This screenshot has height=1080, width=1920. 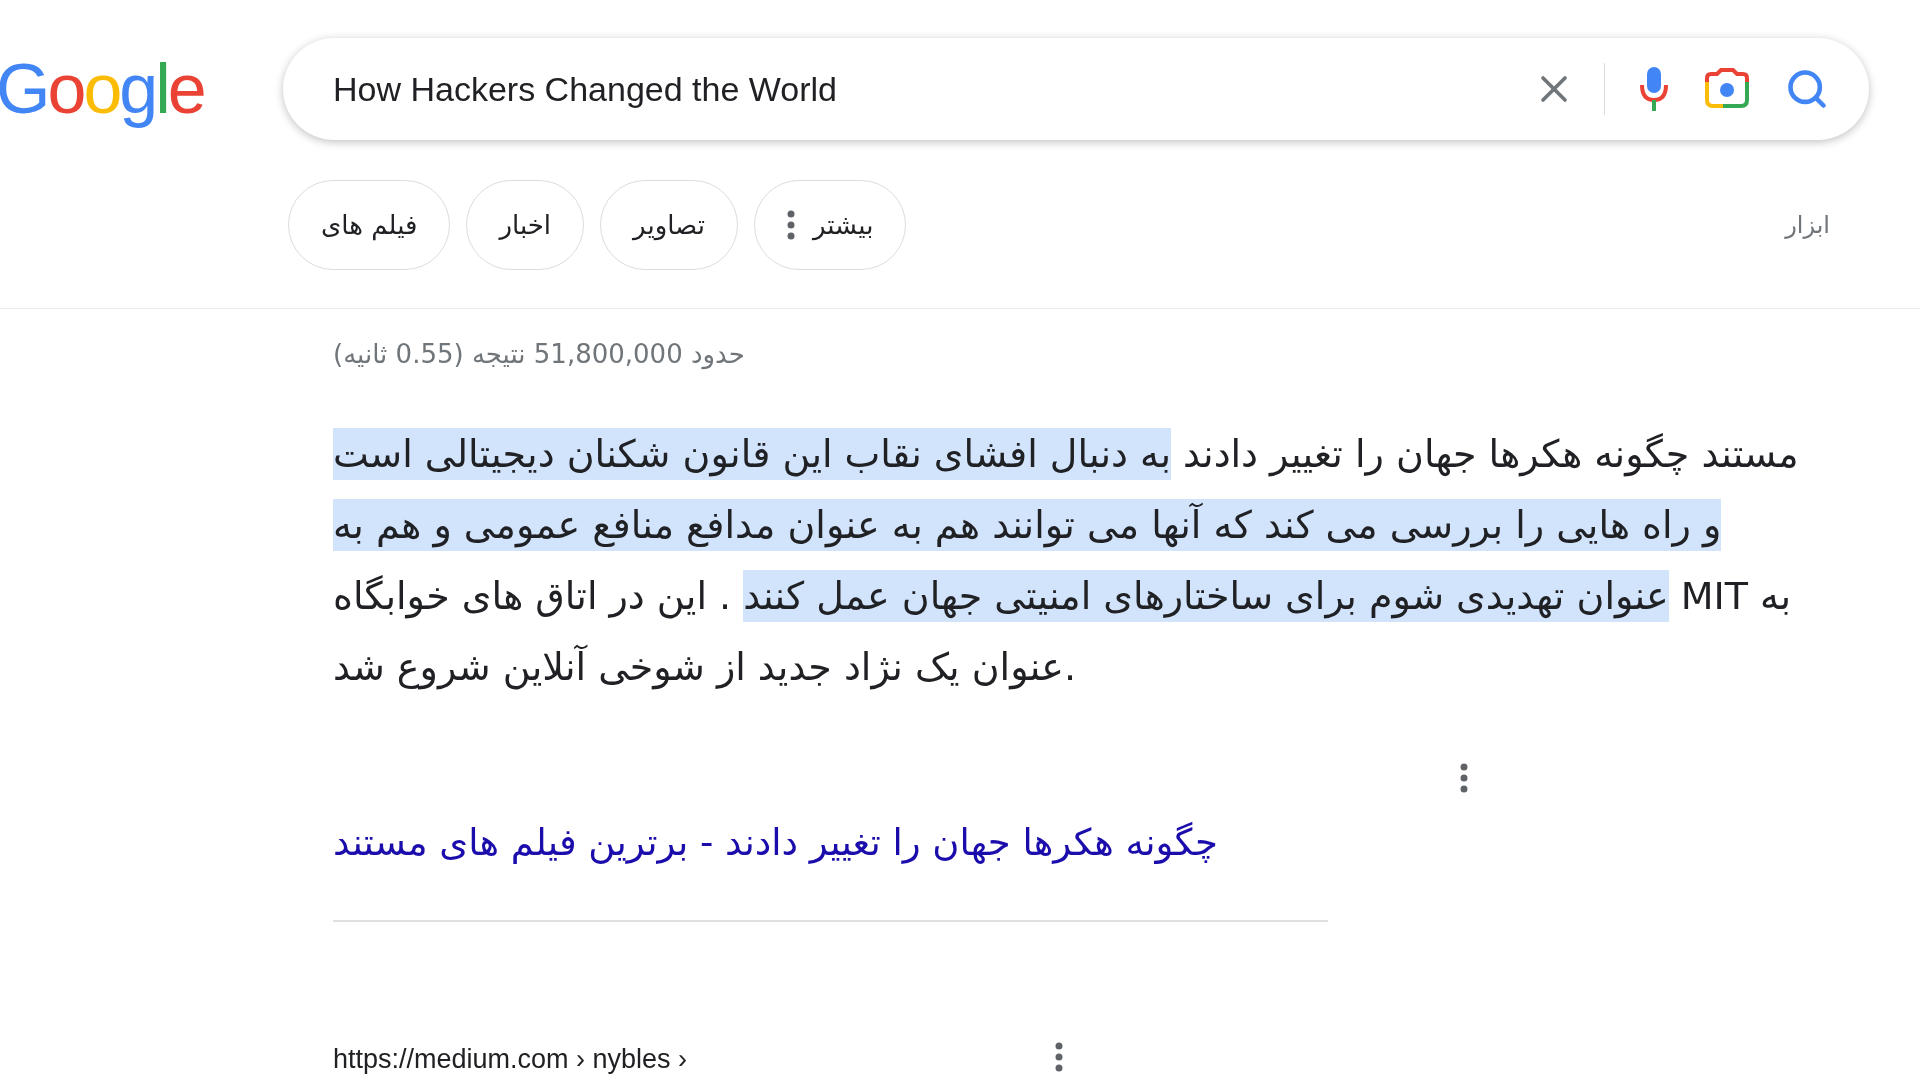 What do you see at coordinates (1654, 89) in the screenshot?
I see `microphone-icon` at bounding box center [1654, 89].